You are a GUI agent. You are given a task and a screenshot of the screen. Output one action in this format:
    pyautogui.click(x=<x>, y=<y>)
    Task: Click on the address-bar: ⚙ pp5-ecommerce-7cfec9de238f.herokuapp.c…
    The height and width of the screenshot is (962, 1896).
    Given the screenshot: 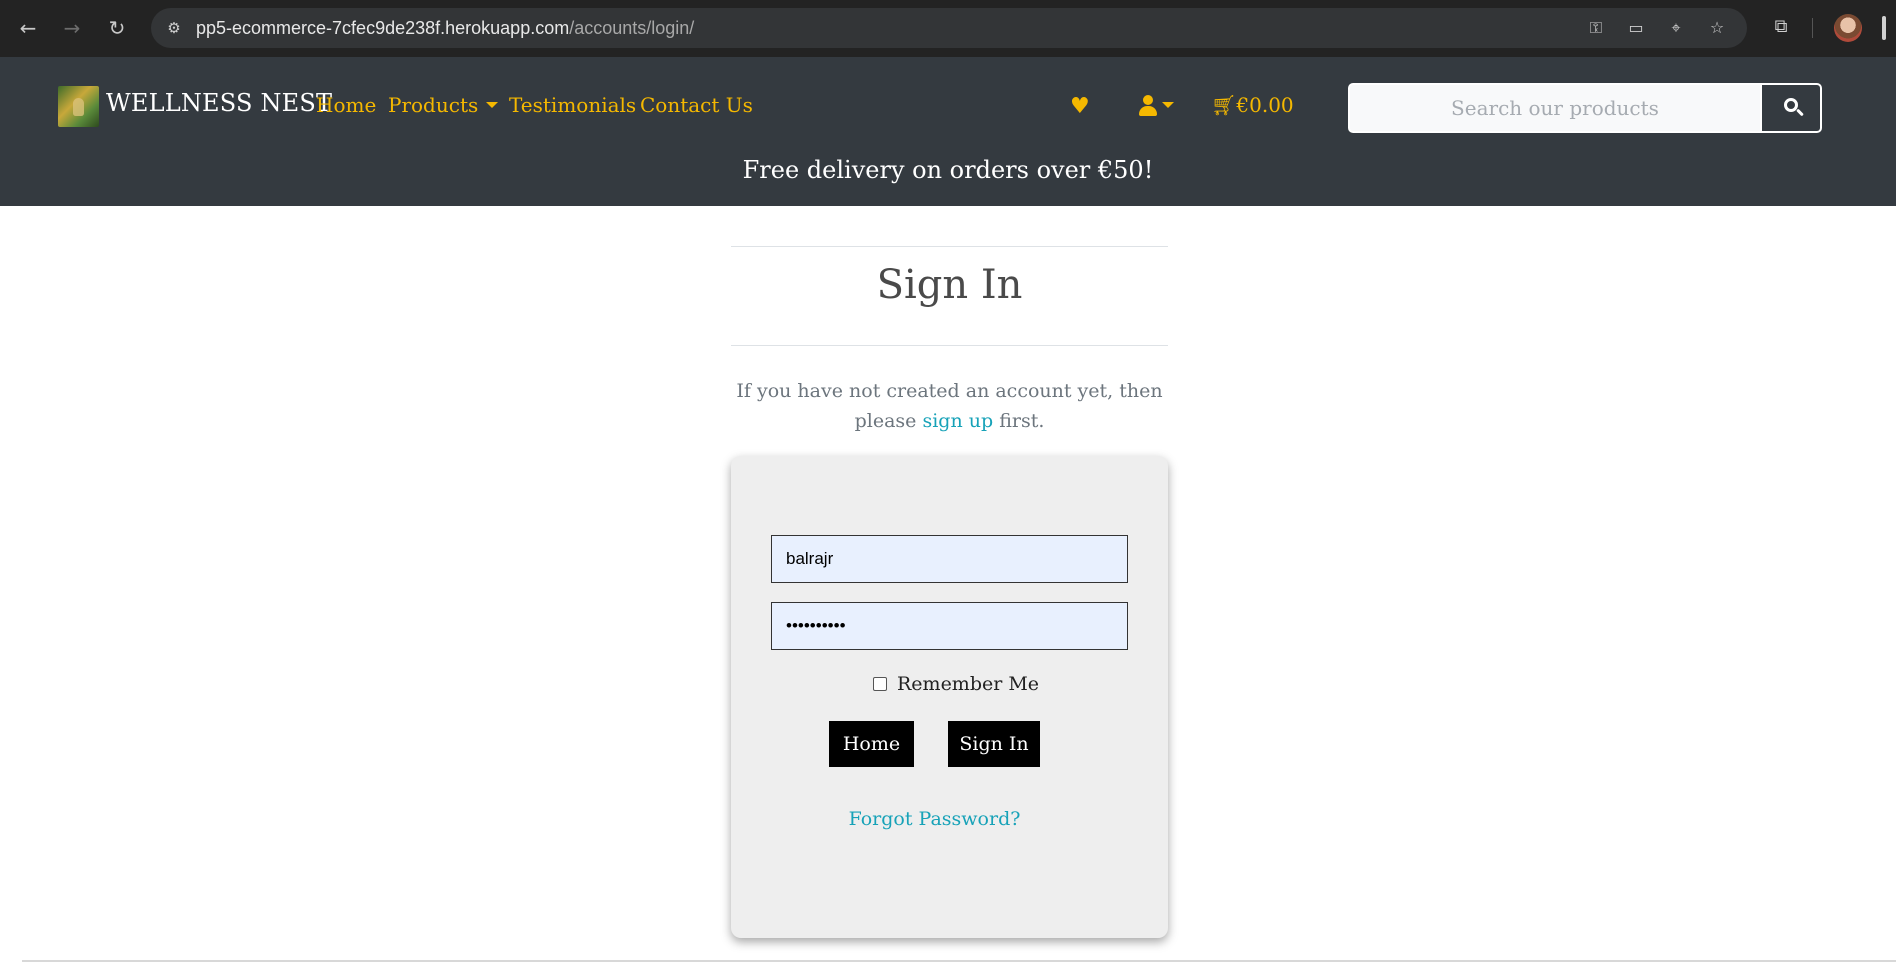 What is the action you would take?
    pyautogui.click(x=949, y=28)
    